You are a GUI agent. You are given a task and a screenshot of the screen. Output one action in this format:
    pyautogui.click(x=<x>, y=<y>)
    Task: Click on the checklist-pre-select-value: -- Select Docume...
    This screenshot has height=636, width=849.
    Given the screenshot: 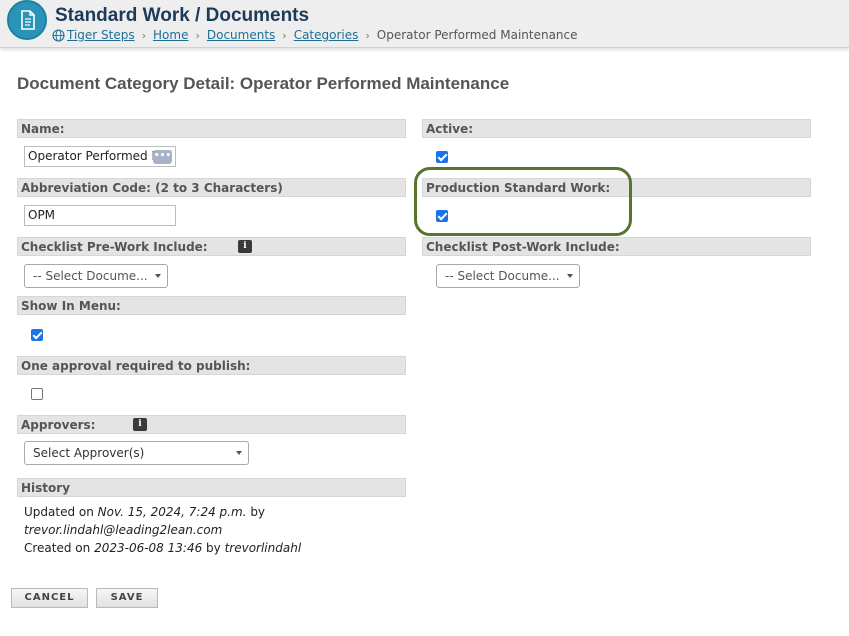 What is the action you would take?
    pyautogui.click(x=90, y=276)
    